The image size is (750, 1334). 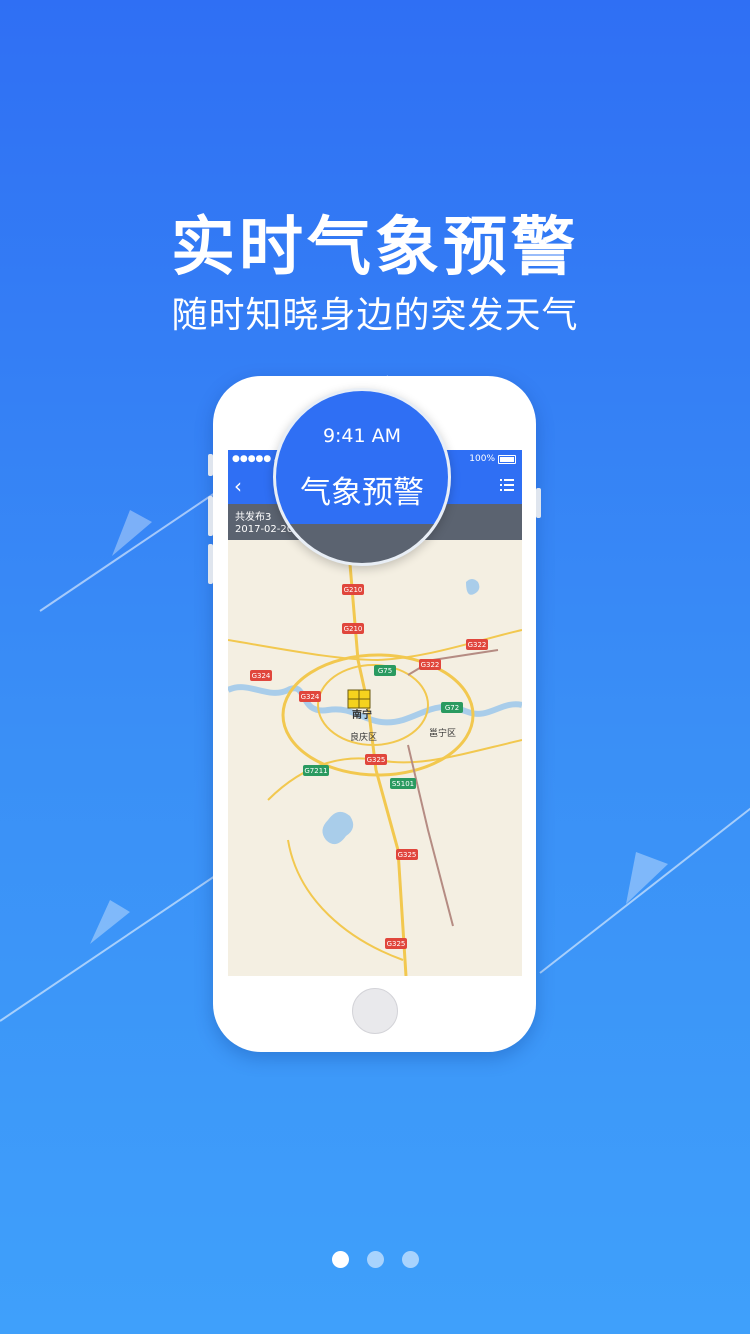 What do you see at coordinates (452, 708) in the screenshot?
I see `road-label: G72` at bounding box center [452, 708].